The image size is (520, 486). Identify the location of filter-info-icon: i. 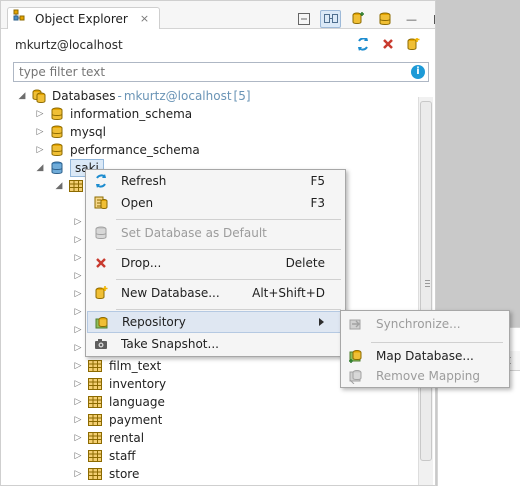
(418, 72).